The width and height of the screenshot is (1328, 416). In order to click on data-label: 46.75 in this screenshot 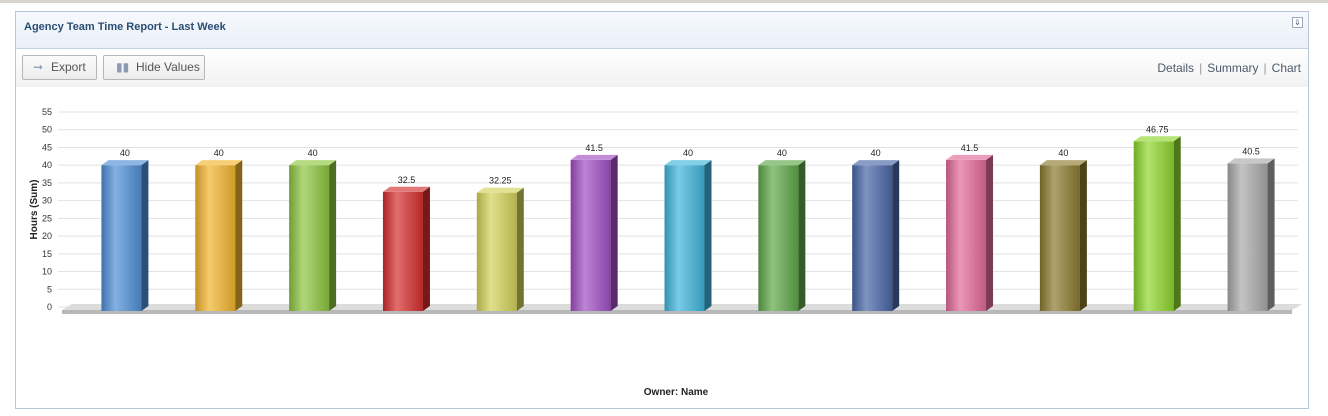, I will do `click(1157, 129)`.